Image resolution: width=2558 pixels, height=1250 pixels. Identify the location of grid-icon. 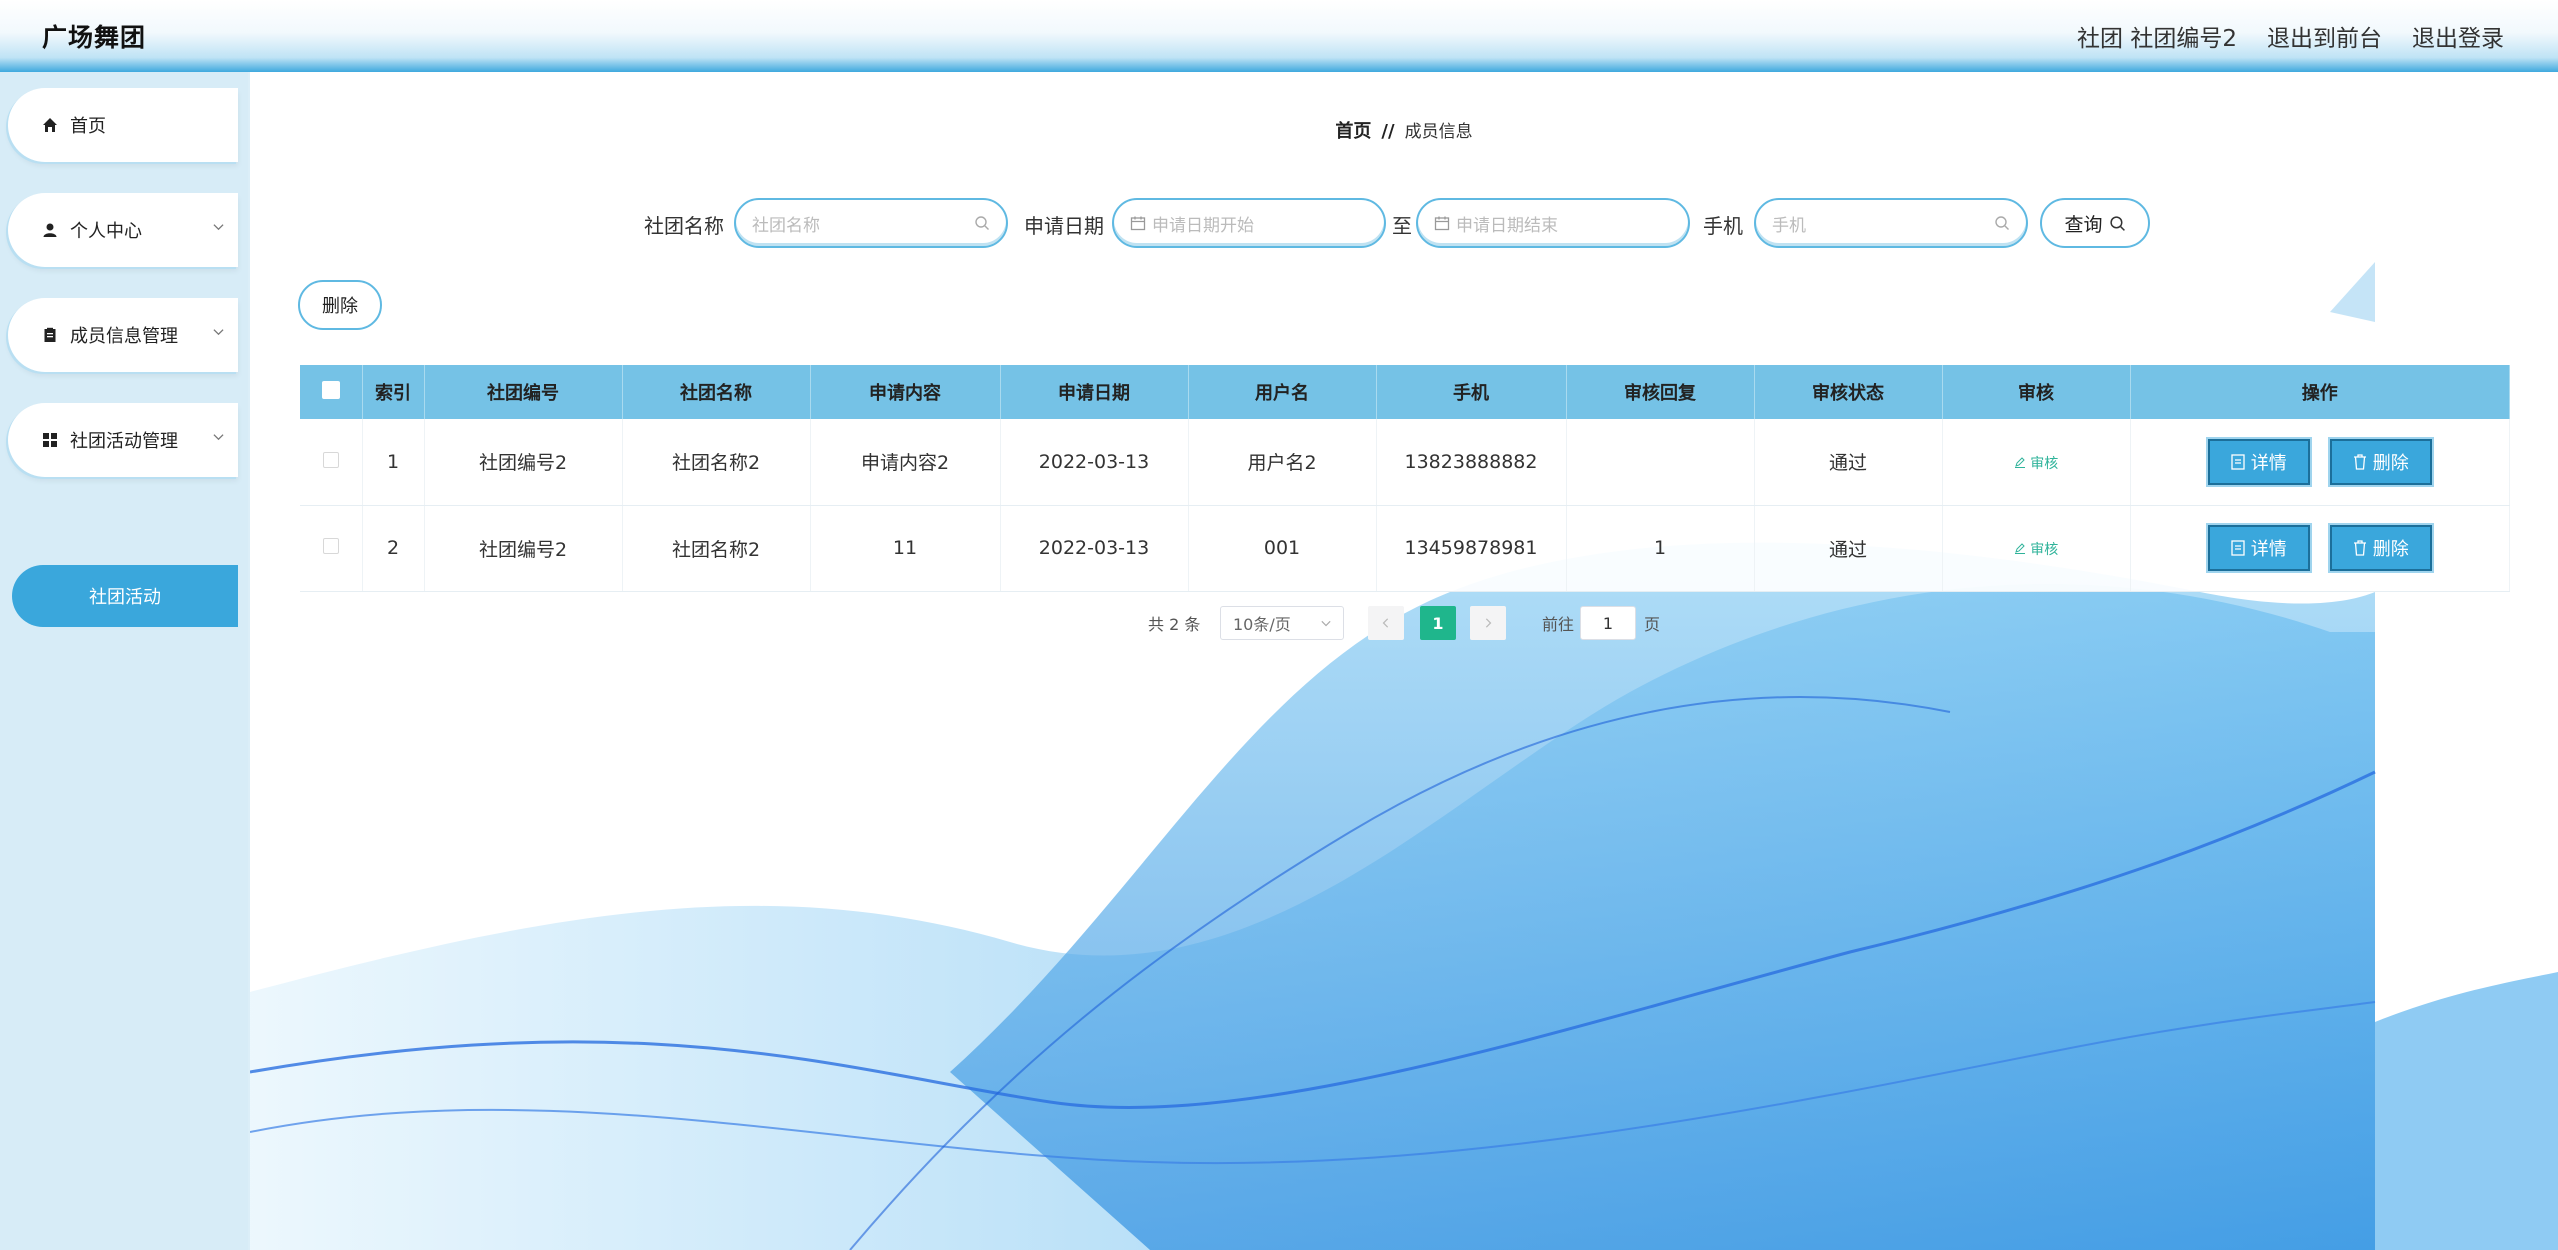
(50, 440).